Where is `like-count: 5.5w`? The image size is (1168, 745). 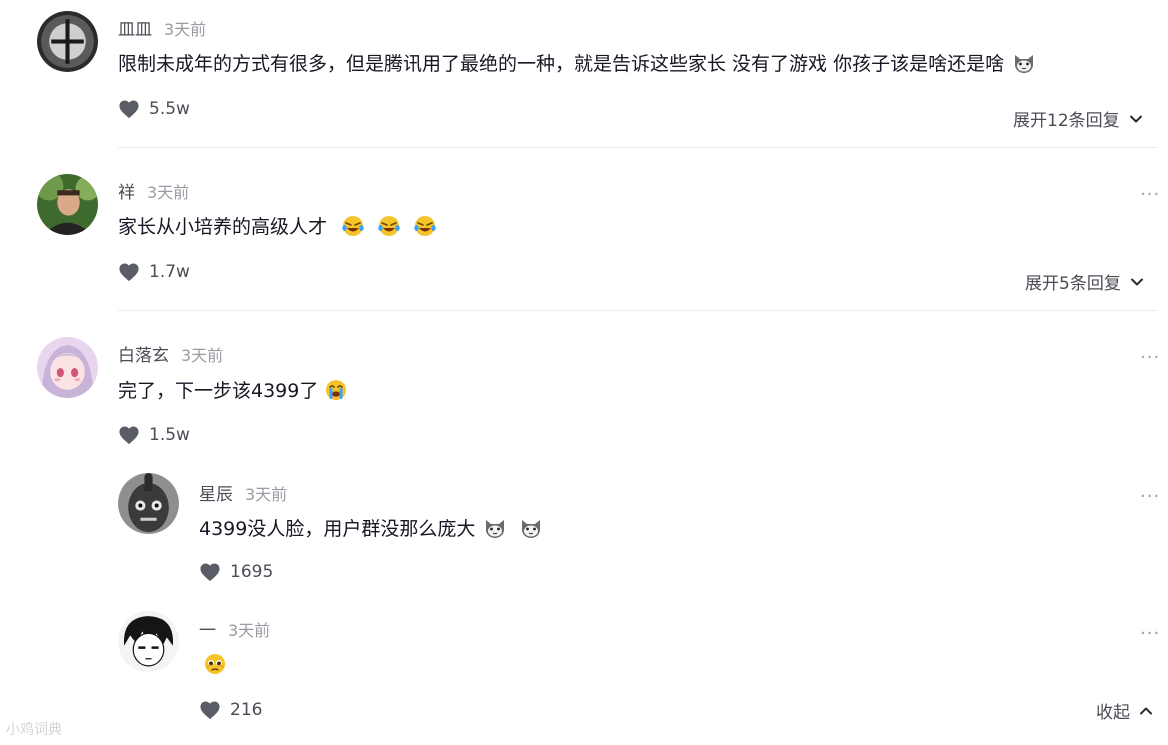
like-count: 5.5w is located at coordinates (169, 109).